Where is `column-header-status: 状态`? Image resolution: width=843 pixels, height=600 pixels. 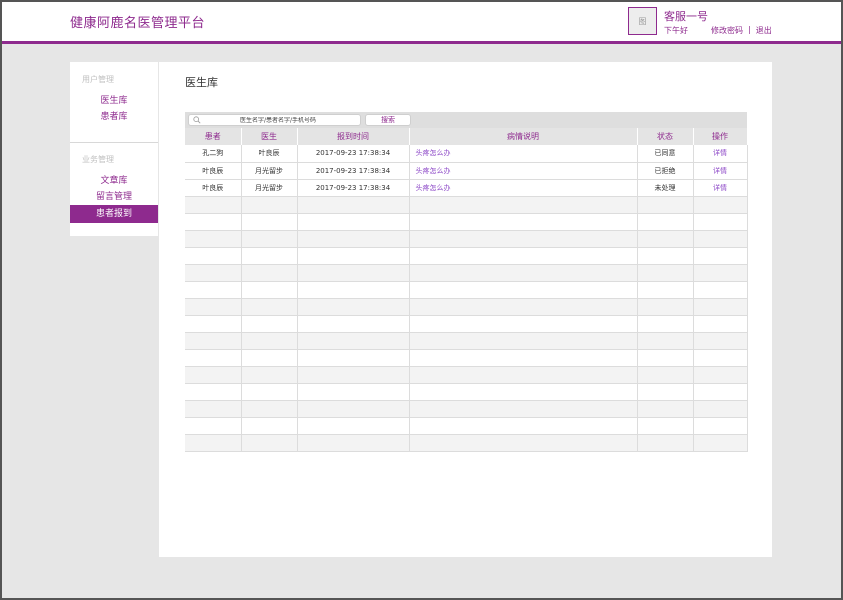
column-header-status: 状态 is located at coordinates (665, 136).